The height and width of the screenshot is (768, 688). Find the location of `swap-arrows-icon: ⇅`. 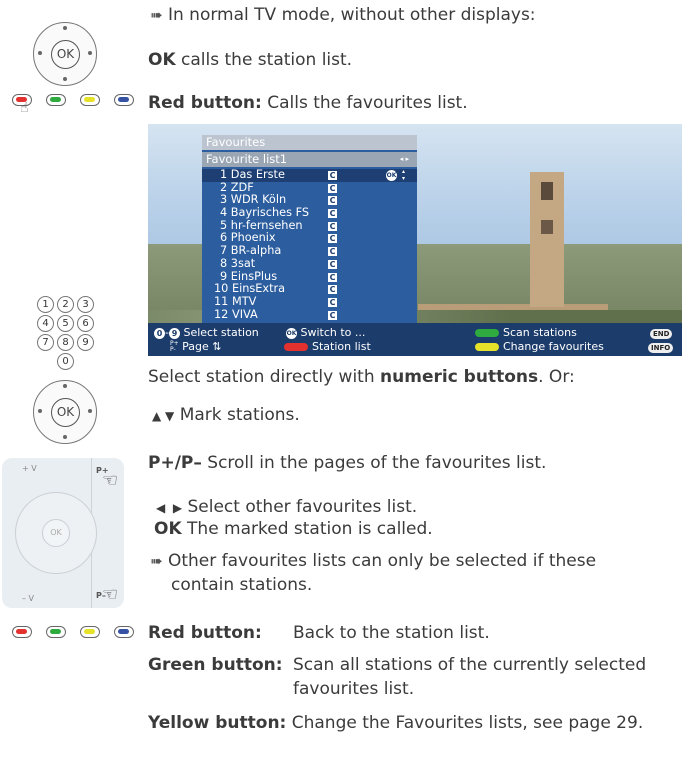

swap-arrows-icon: ⇅ is located at coordinates (217, 346).